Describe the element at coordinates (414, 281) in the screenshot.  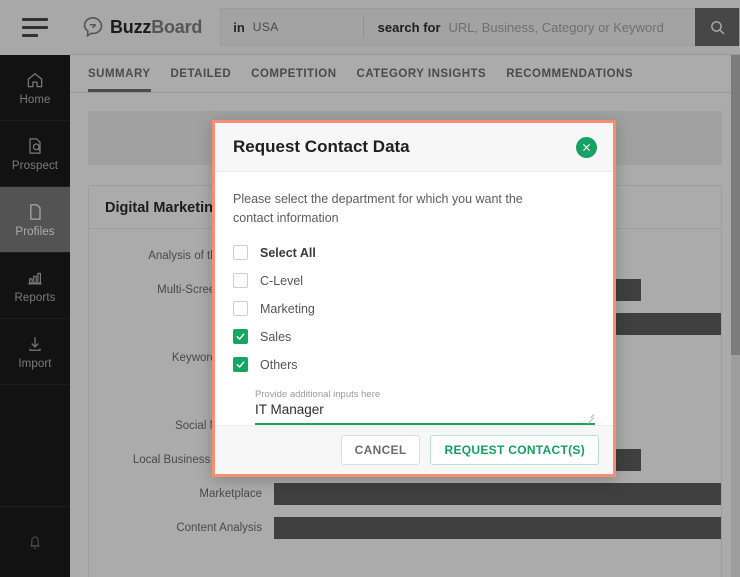
I see `option-c-level: C-Level` at that location.